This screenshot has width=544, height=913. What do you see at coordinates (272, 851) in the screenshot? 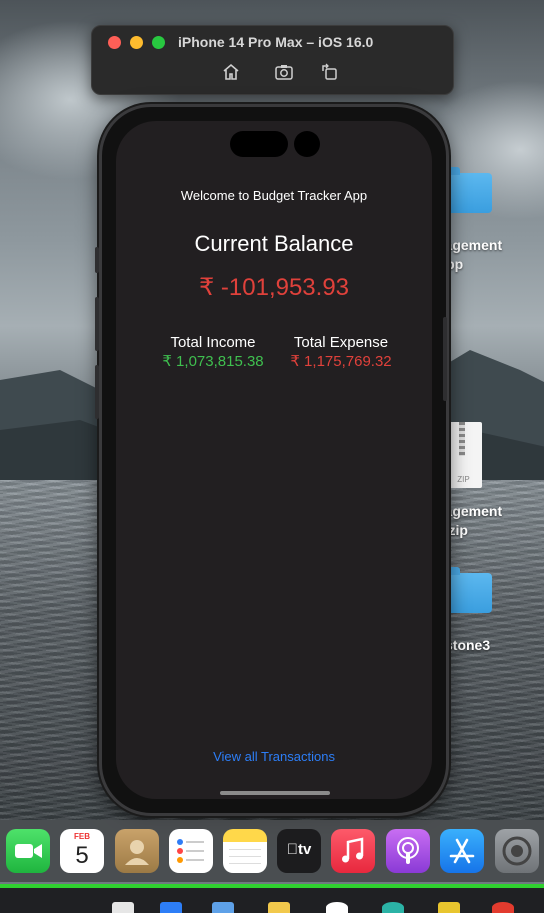
I see `dock: FEB 5 tv` at bounding box center [272, 851].